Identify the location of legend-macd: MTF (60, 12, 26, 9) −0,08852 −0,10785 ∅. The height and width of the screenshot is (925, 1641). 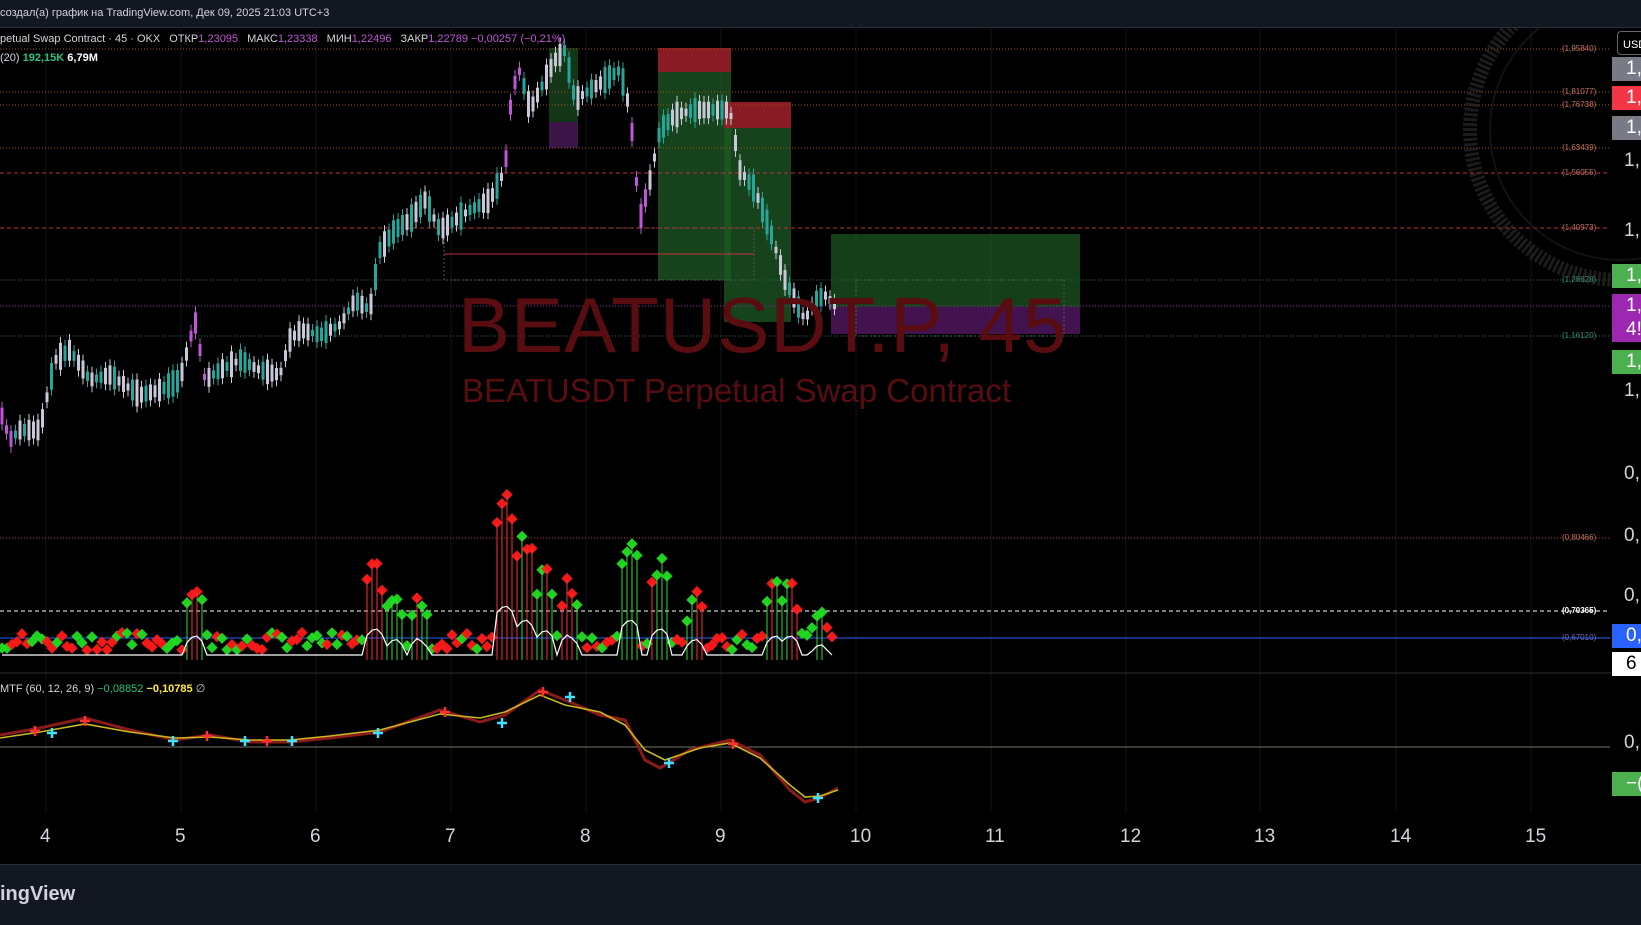
(102, 688).